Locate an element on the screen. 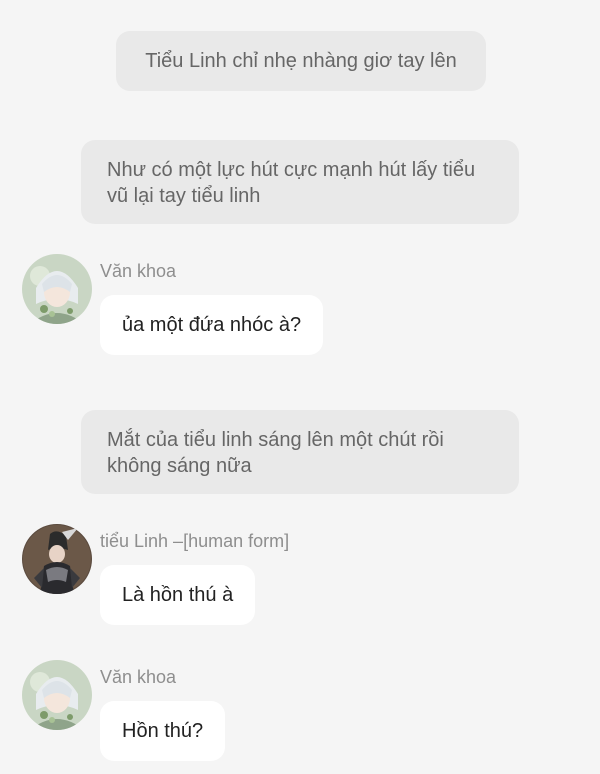 The image size is (600, 774). narration-text: Tiểu Linh chỉ nhẹ nhàng giơ tay lên is located at coordinates (301, 61).